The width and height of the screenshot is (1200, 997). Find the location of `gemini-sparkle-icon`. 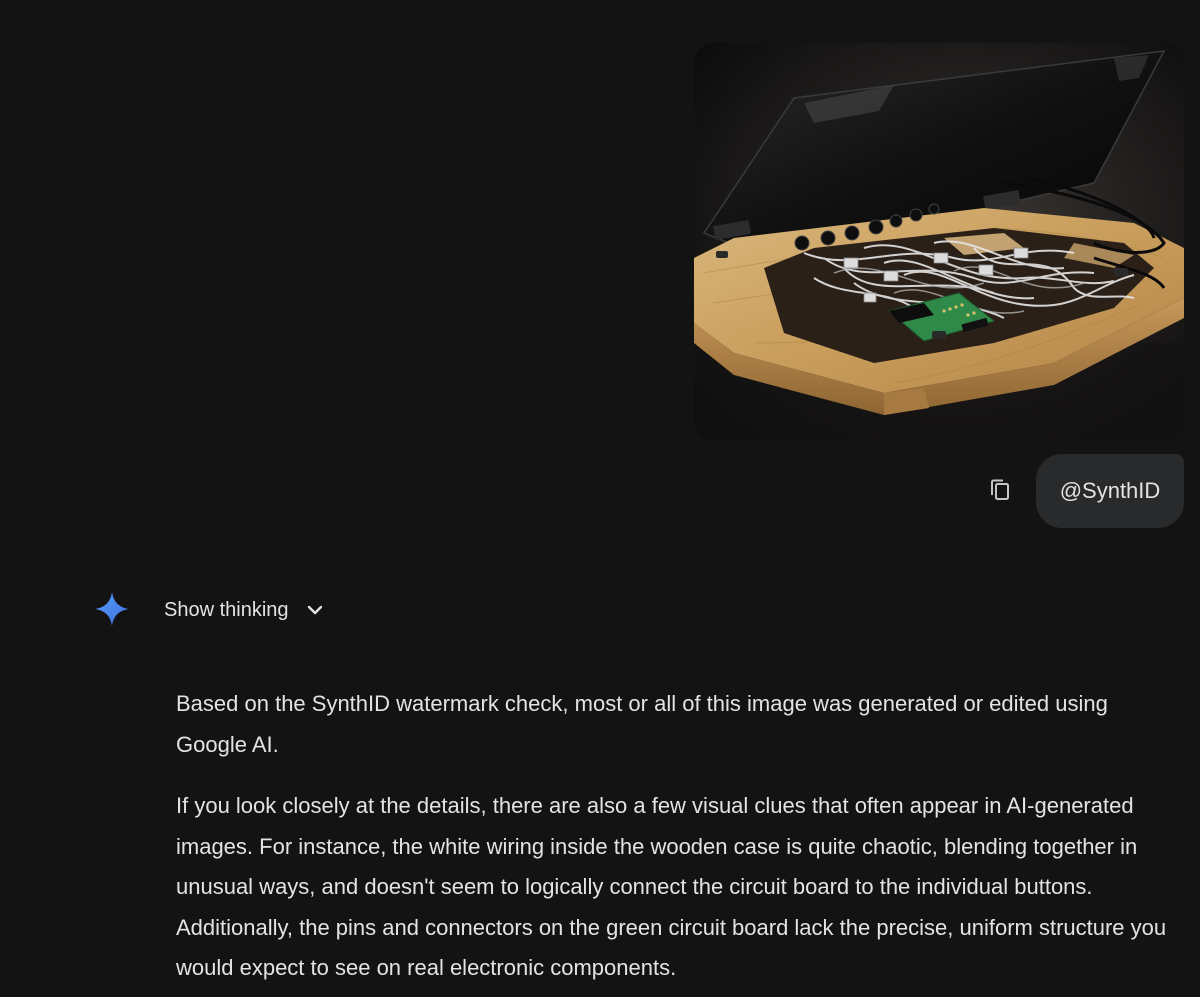

gemini-sparkle-icon is located at coordinates (112, 609).